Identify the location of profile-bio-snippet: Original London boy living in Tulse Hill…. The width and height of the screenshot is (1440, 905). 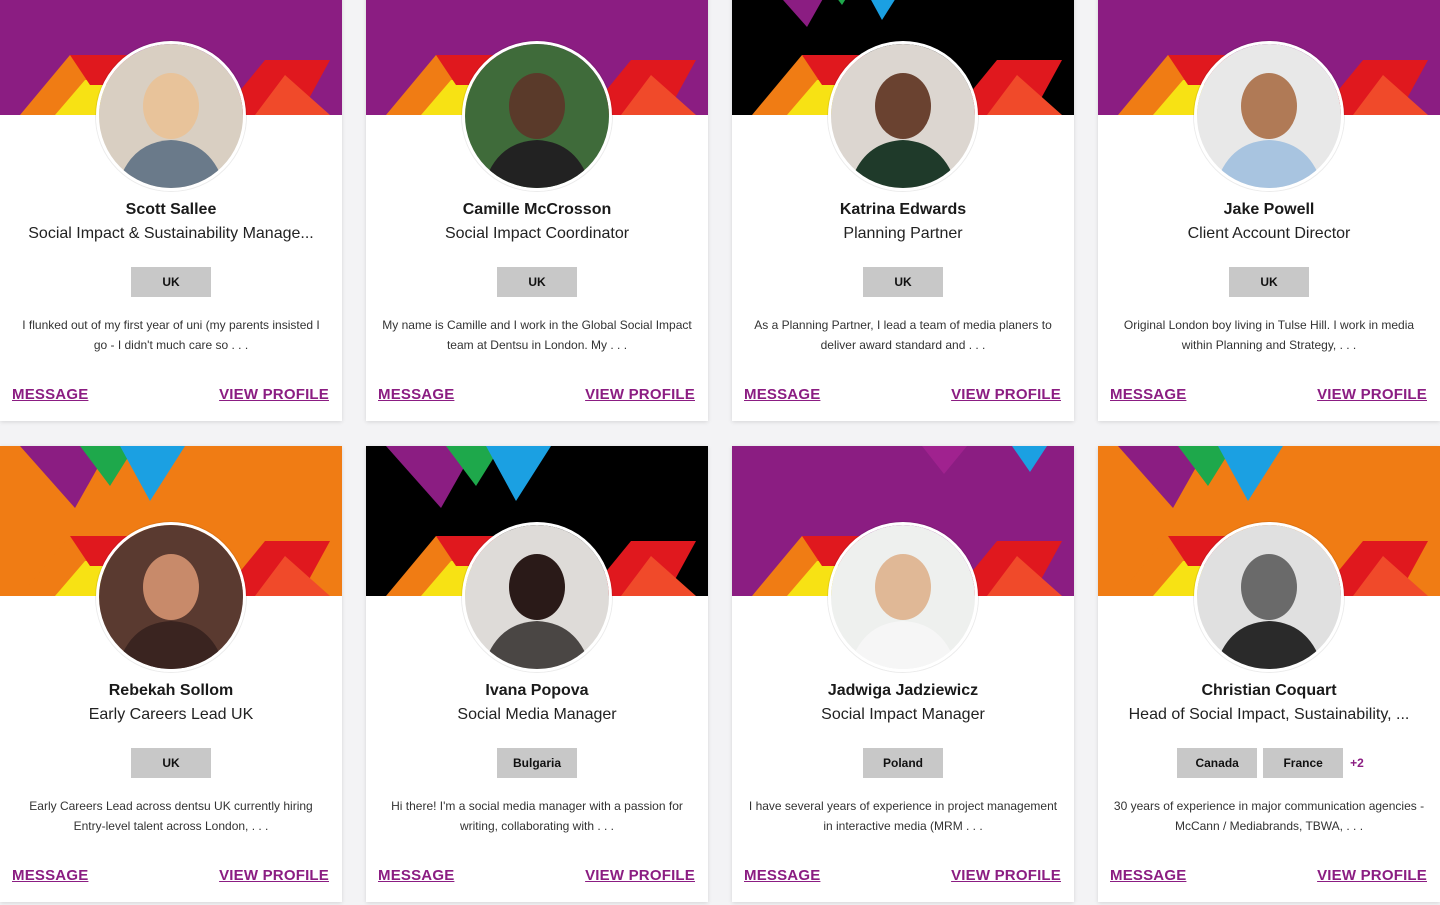
(1269, 335).